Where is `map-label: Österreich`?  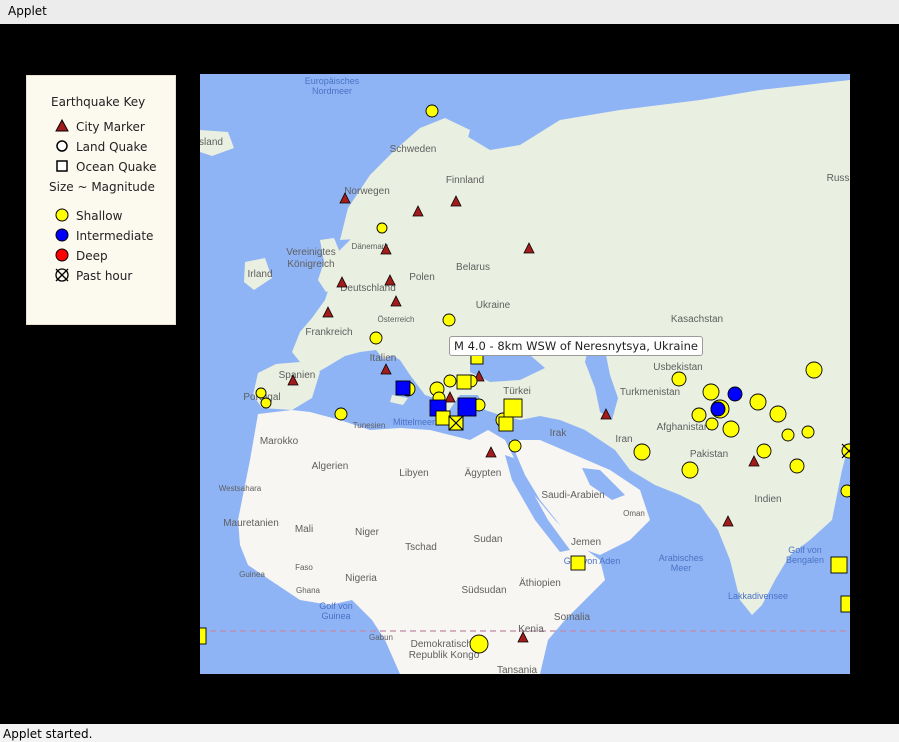 map-label: Österreich is located at coordinates (396, 319).